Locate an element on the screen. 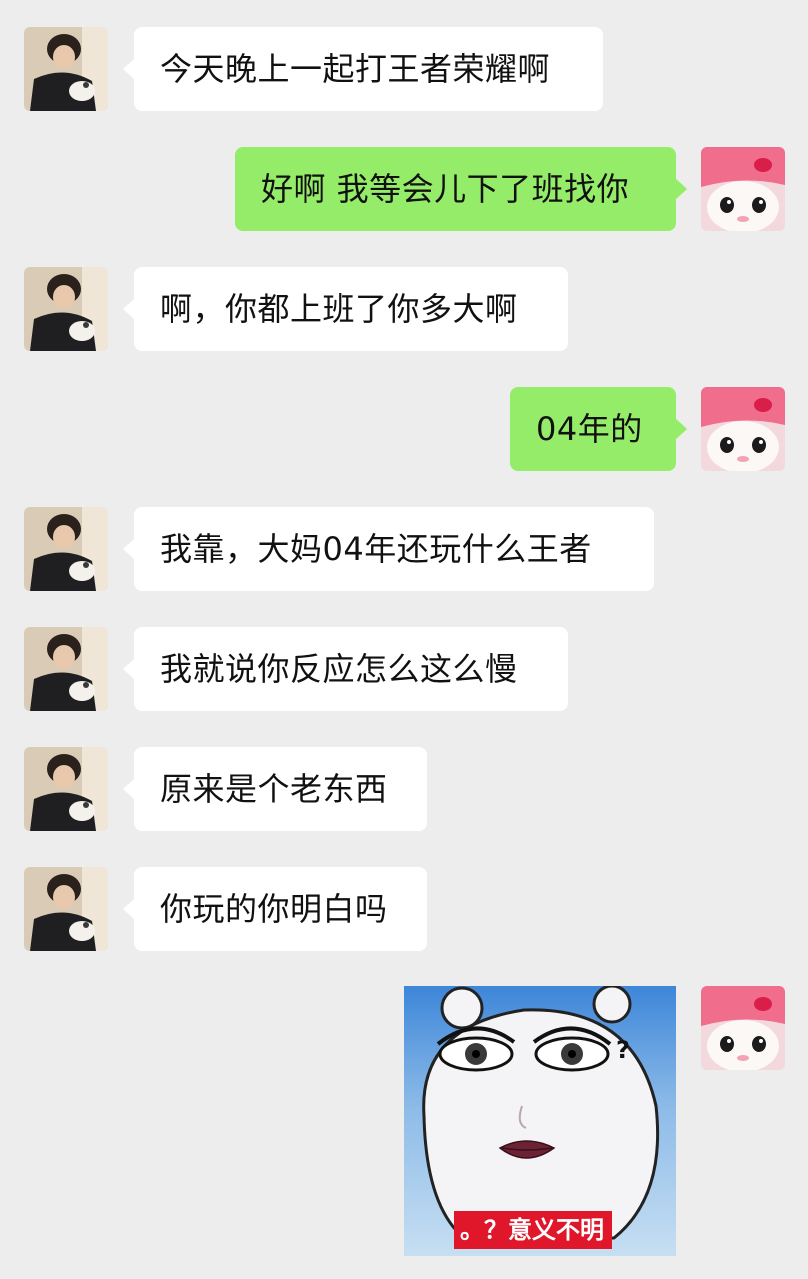 This screenshot has width=808, height=1279. friend-message-bubble: 我就说你反应怎么这么慢 is located at coordinates (345, 669).